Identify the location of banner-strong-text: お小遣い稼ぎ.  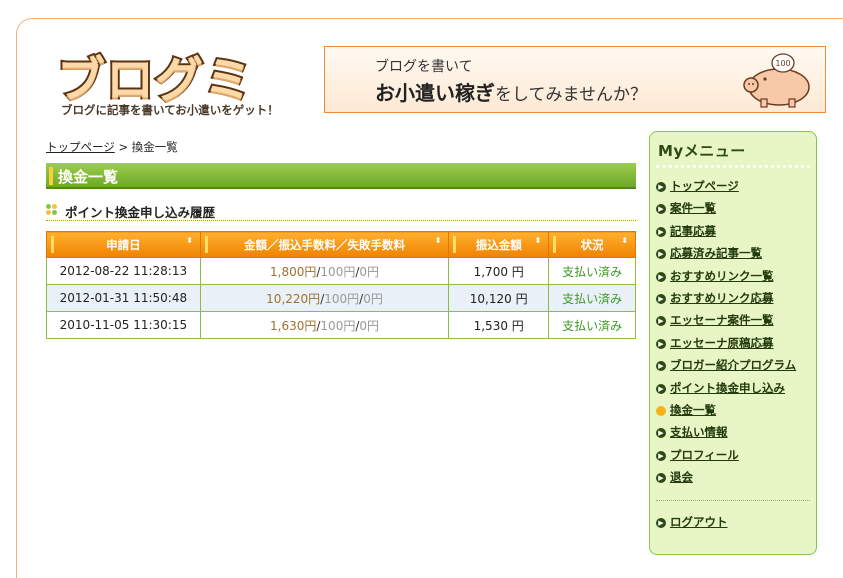
(435, 93).